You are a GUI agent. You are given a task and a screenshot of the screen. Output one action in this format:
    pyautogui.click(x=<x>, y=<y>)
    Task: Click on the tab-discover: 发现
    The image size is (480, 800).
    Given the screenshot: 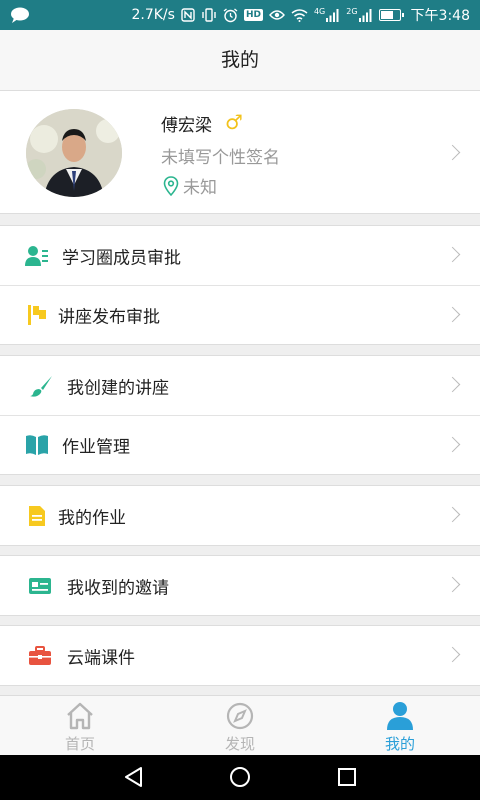 What is the action you would take?
    pyautogui.click(x=240, y=726)
    